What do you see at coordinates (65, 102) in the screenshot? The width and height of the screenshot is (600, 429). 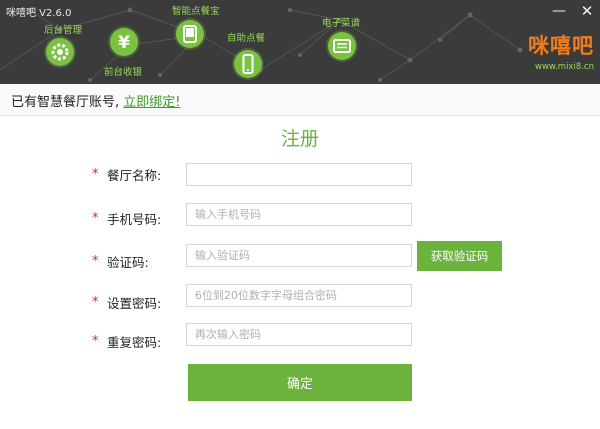 I see `bind-prompt-text: 已有智慧餐厅账号,` at bounding box center [65, 102].